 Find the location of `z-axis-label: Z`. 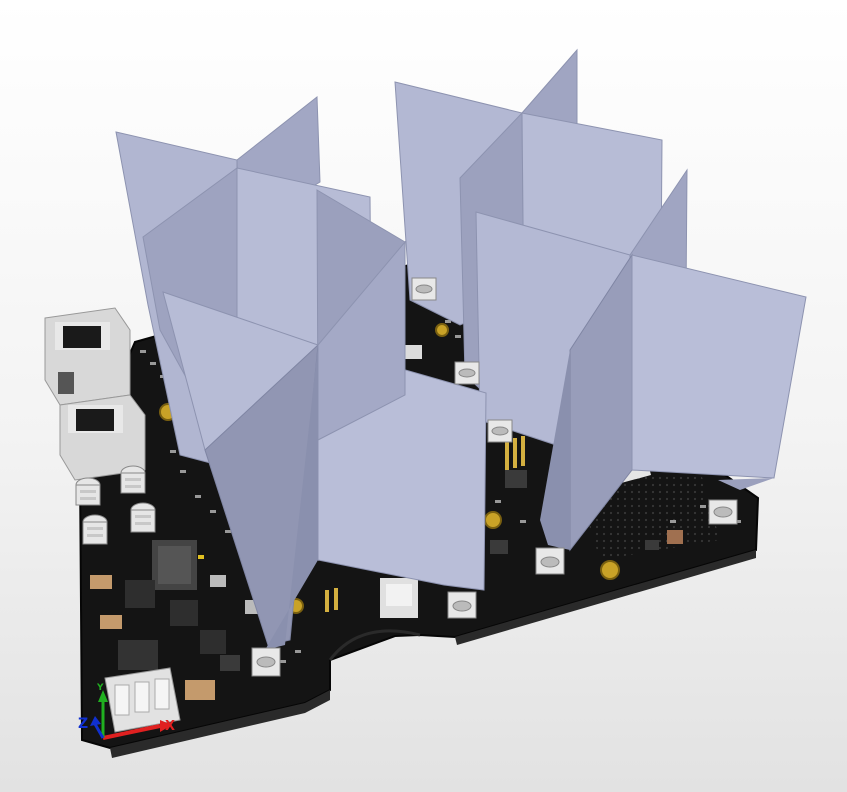

z-axis-label: Z is located at coordinates (83, 724).